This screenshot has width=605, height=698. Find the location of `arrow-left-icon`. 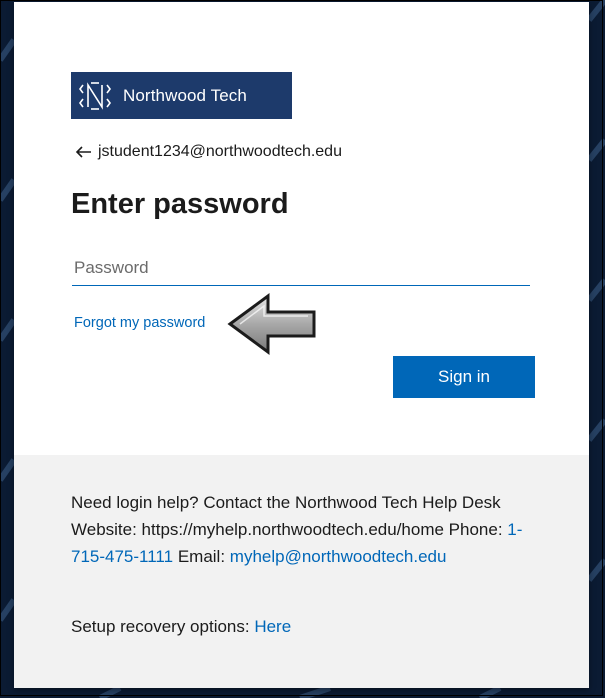

arrow-left-icon is located at coordinates (84, 152).